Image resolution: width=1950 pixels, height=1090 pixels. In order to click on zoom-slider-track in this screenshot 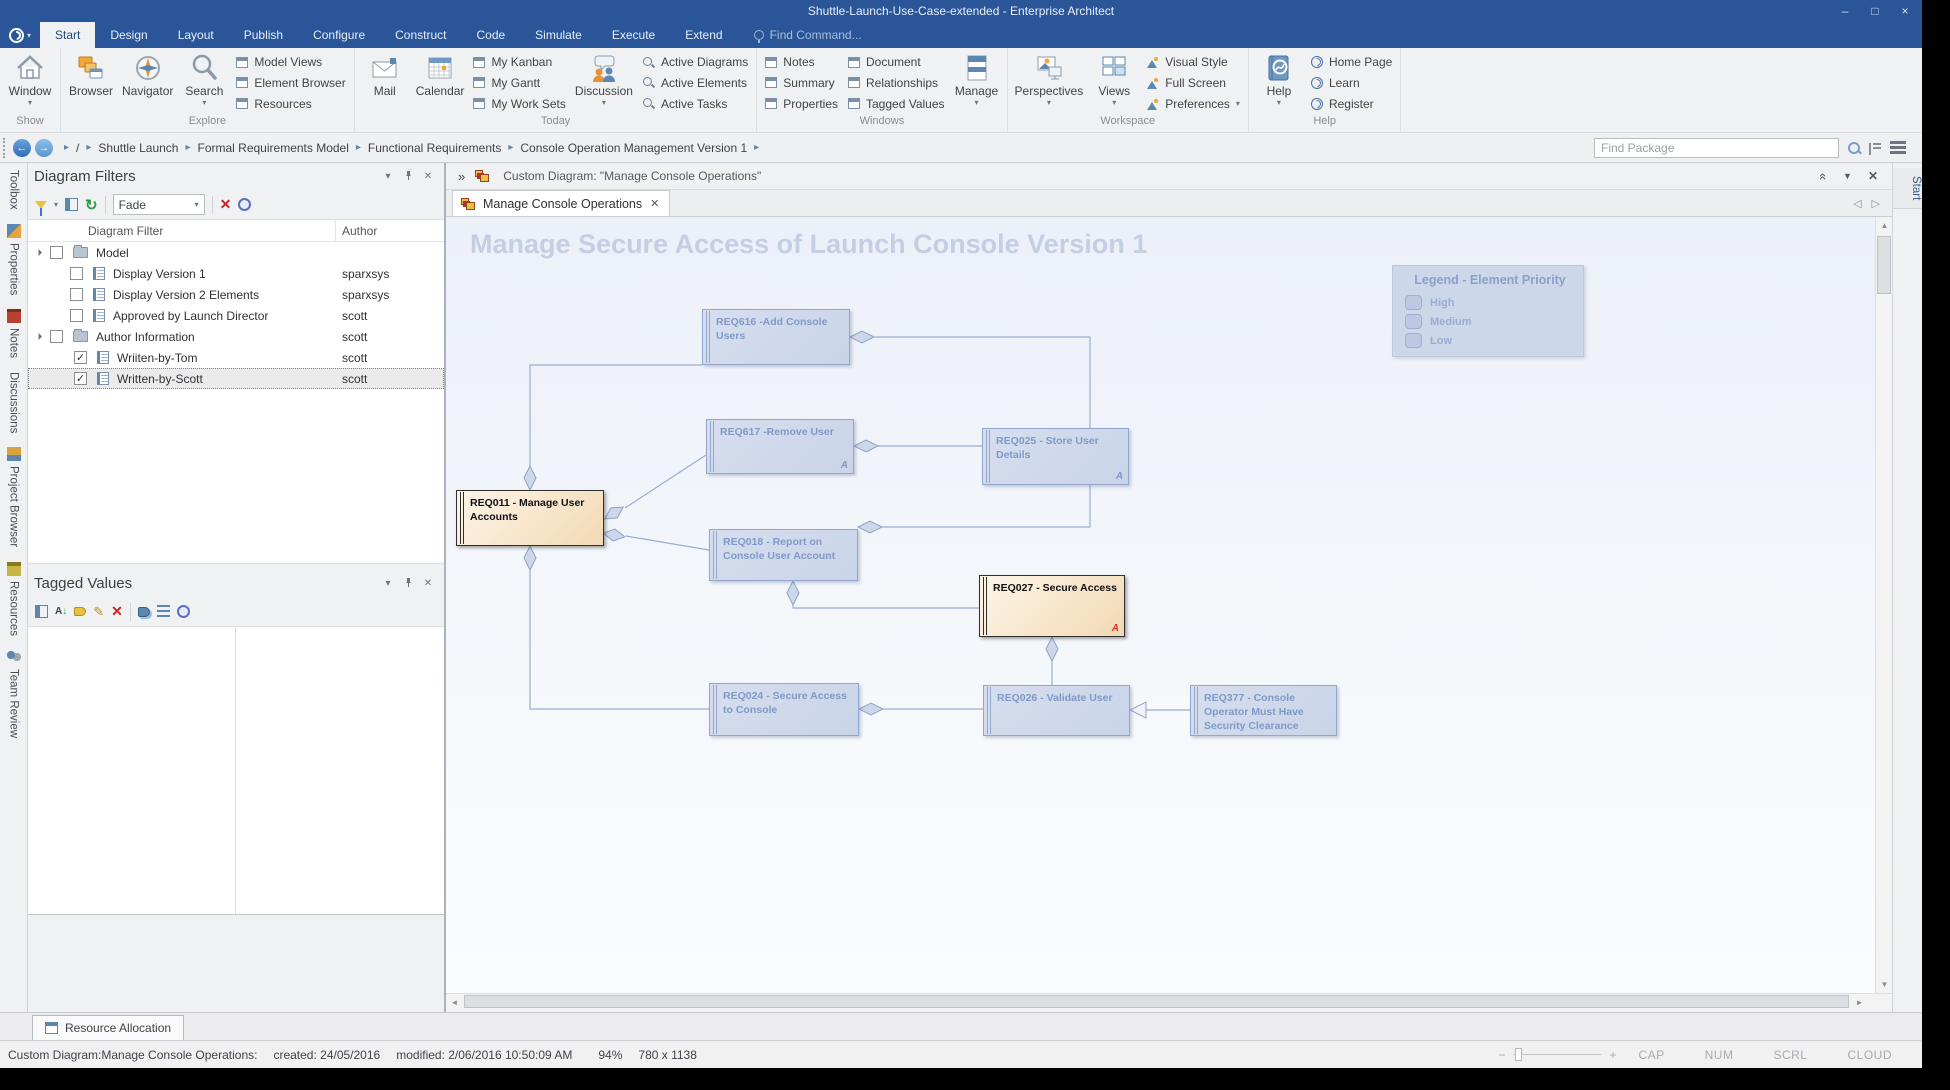, I will do `click(1557, 1054)`.